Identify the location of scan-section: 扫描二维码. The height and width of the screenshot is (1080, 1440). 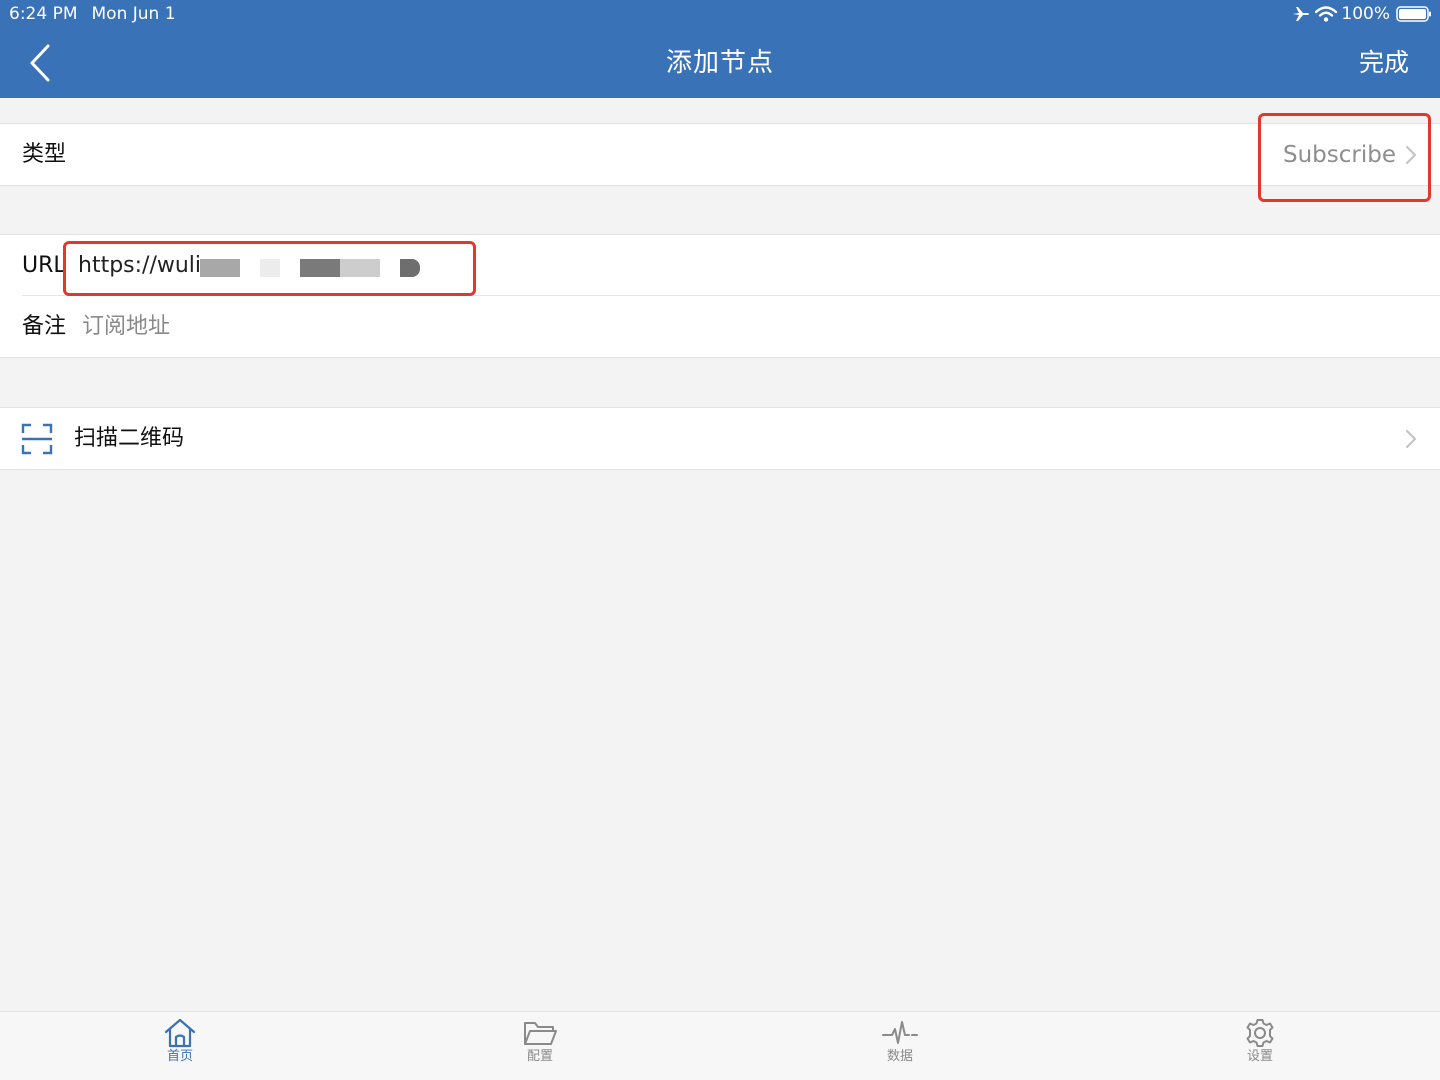
(720, 438).